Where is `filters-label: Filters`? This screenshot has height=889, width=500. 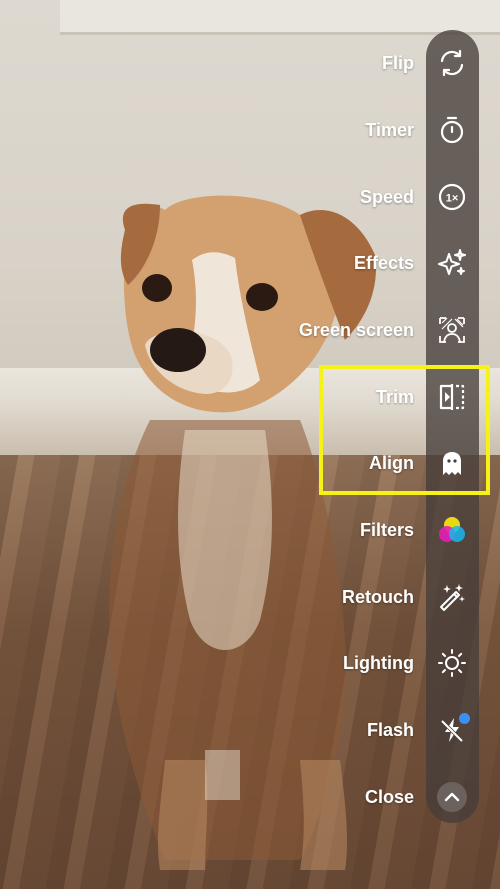
filters-label: Filters is located at coordinates (386, 530).